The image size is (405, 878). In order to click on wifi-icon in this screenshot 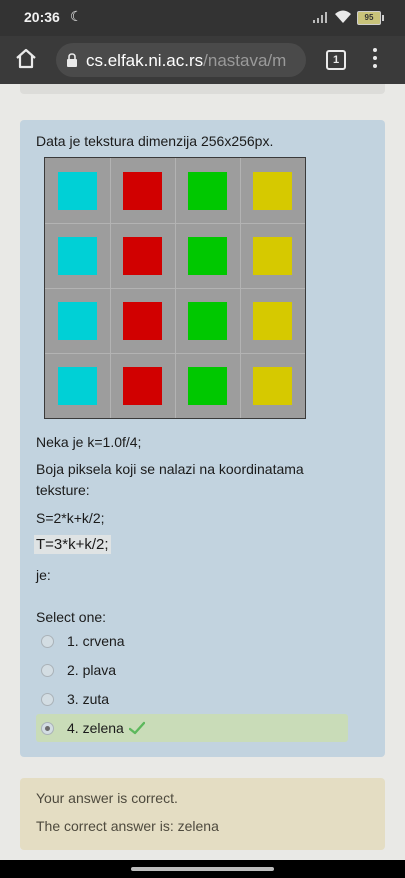, I will do `click(343, 16)`.